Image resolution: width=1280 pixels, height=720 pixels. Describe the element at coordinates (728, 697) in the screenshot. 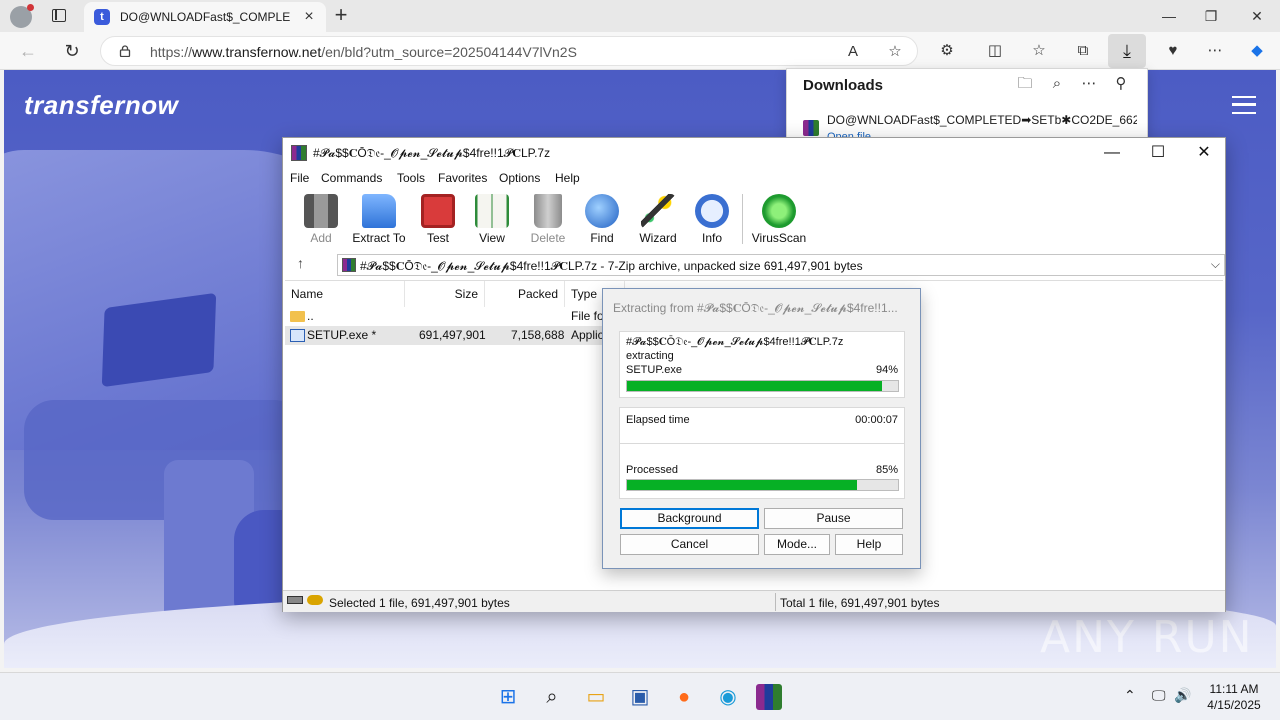

I see `edge-icon: ◉` at that location.